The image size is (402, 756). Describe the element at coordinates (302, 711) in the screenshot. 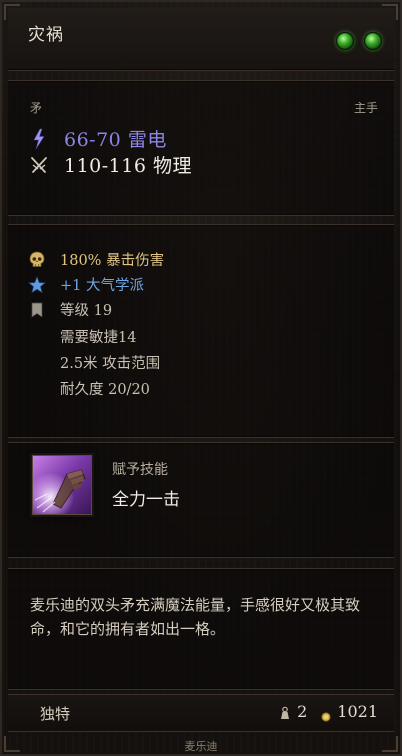

I see `weight-value: 2` at that location.